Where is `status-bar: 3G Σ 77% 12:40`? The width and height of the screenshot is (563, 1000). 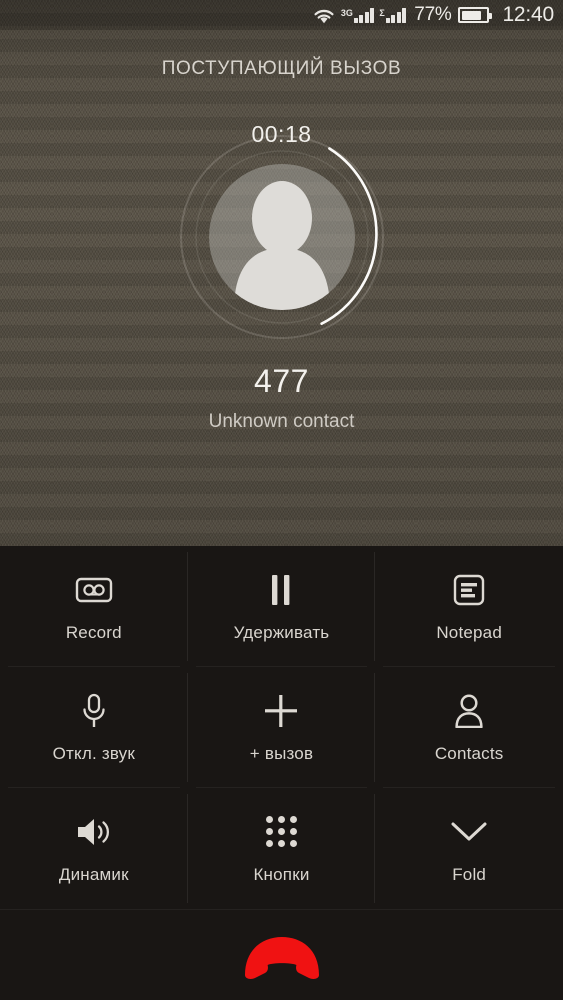
status-bar: 3G Σ 77% 12:40 is located at coordinates (281, 15).